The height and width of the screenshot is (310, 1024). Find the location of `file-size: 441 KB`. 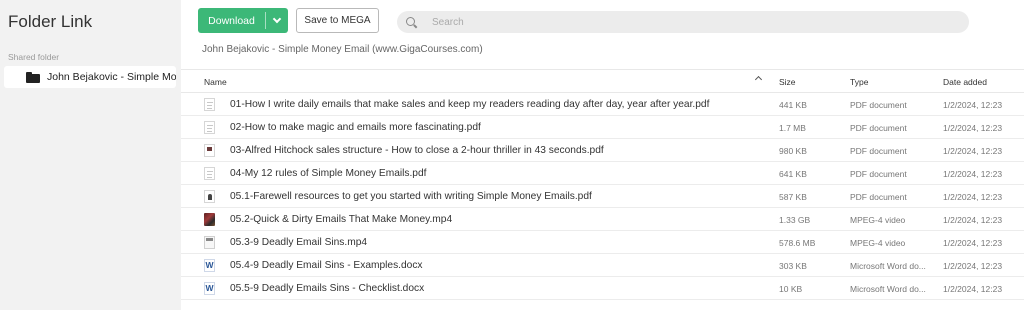

file-size: 441 KB is located at coordinates (793, 105).